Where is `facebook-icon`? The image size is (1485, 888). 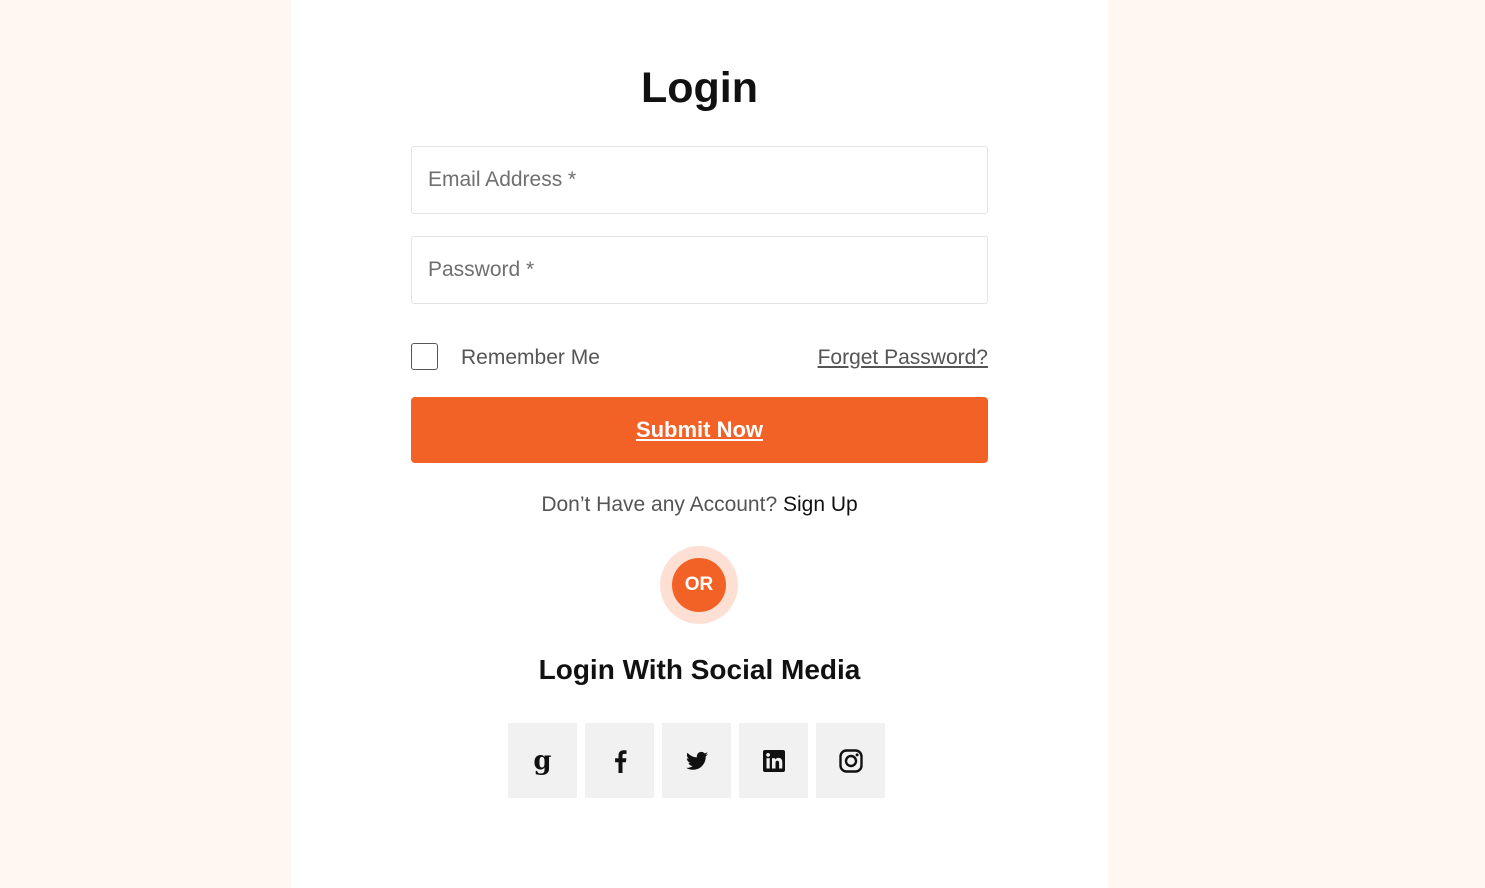
facebook-icon is located at coordinates (620, 761).